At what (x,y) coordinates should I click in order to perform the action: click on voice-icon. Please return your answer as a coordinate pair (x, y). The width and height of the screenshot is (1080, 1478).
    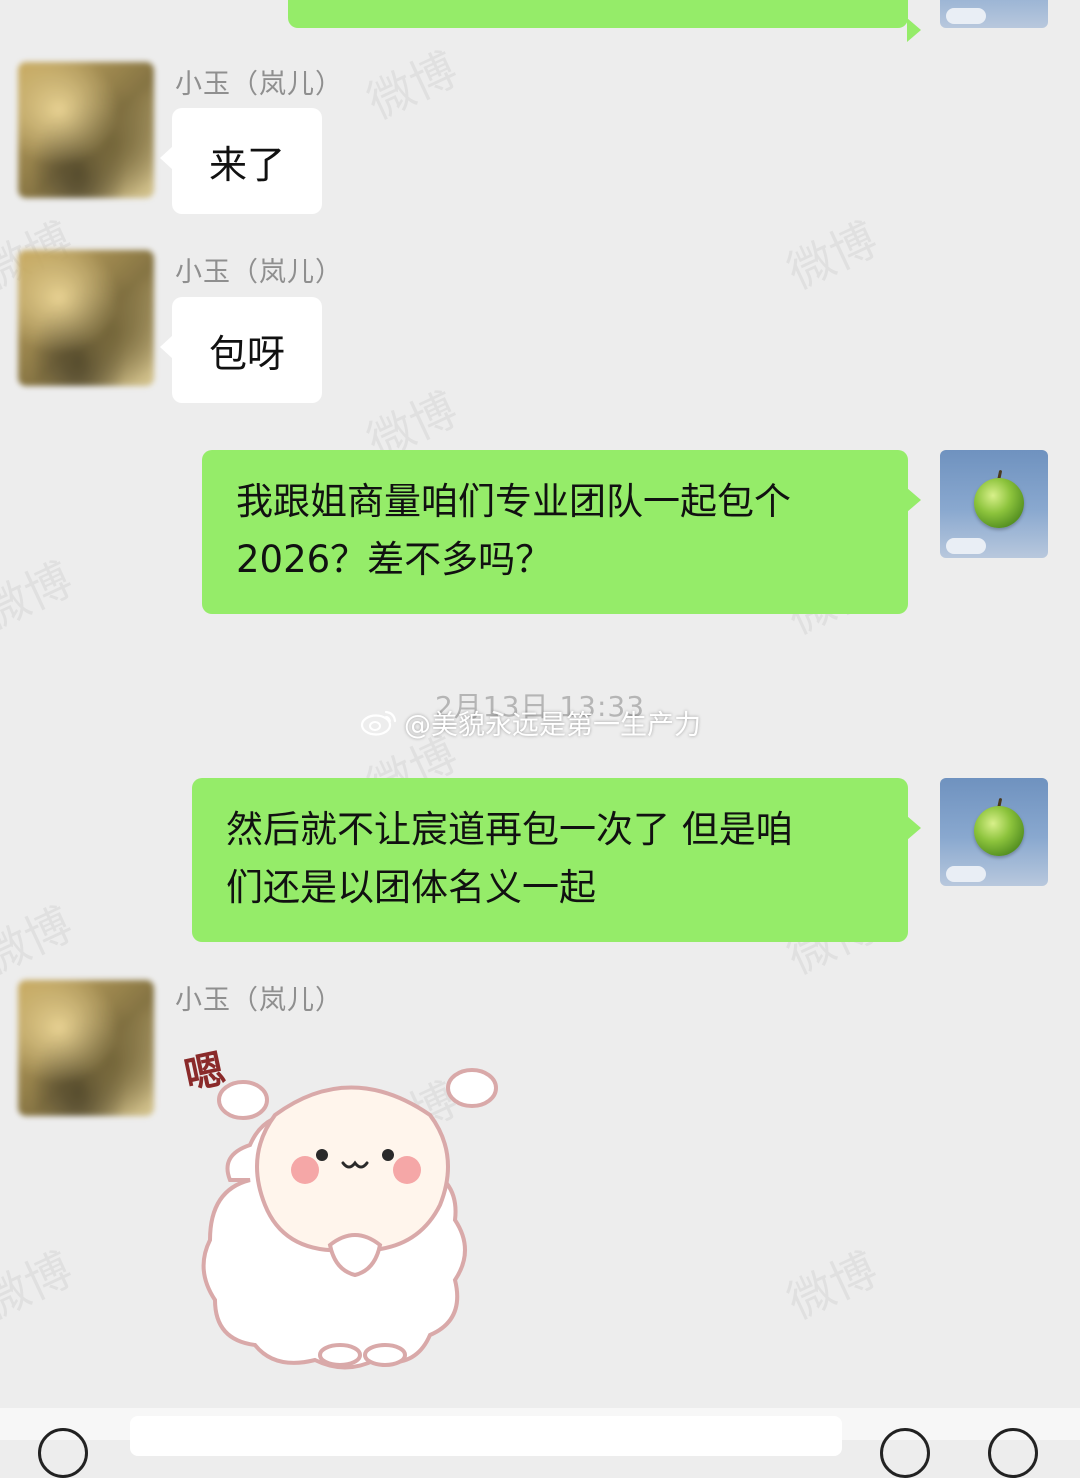
    Looking at the image, I should click on (63, 1453).